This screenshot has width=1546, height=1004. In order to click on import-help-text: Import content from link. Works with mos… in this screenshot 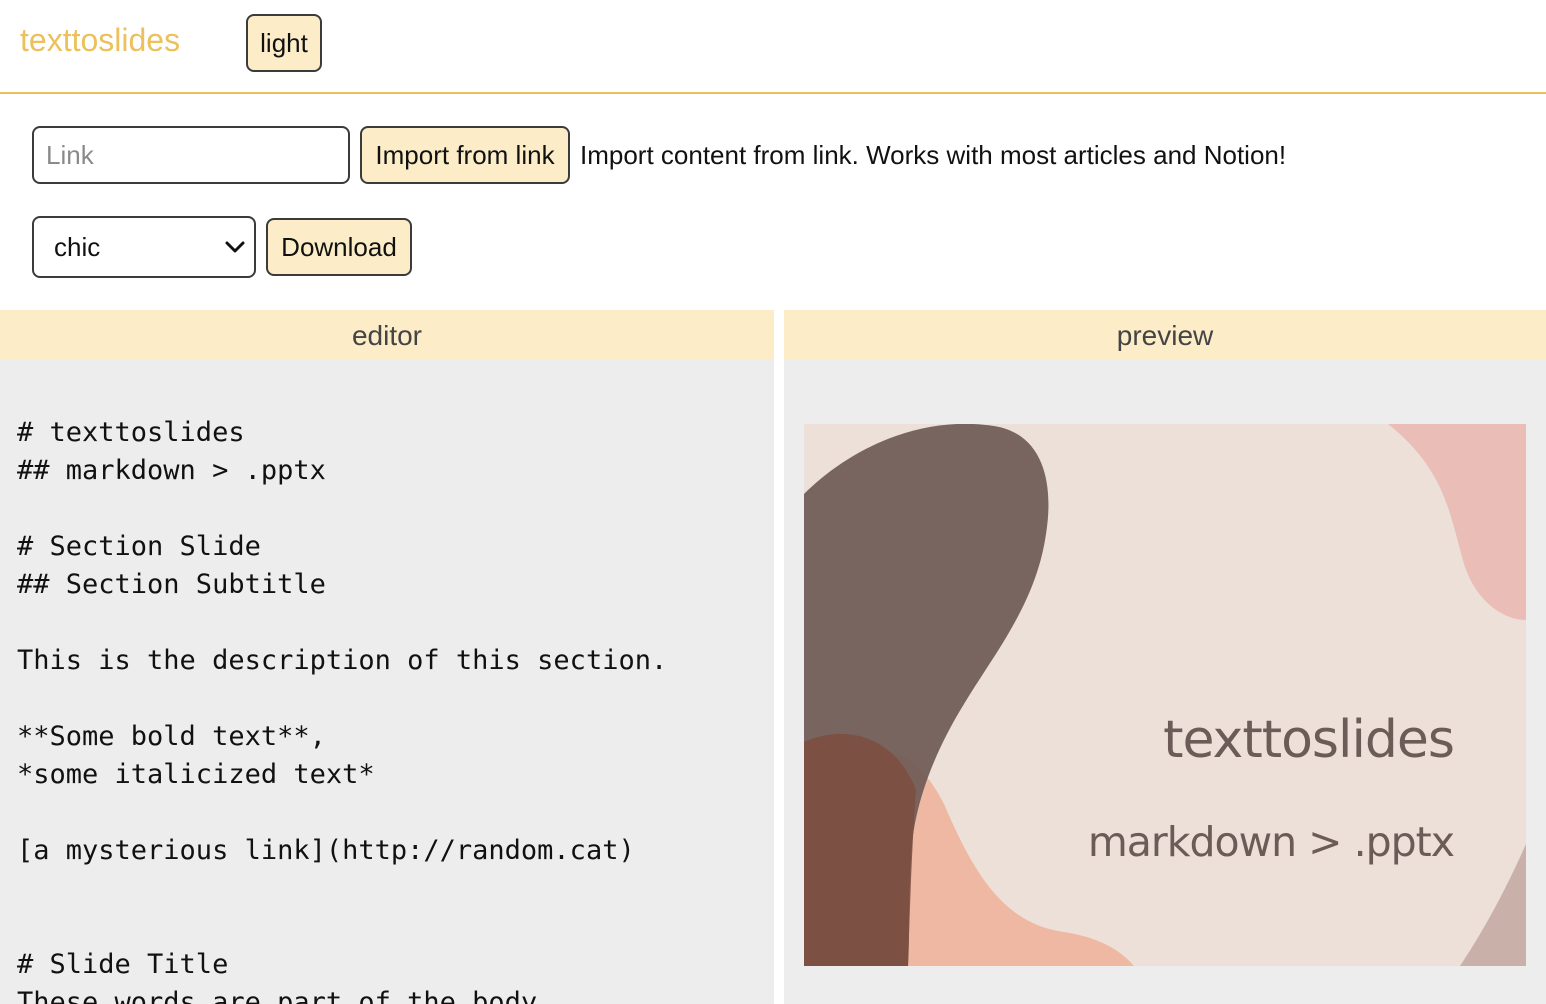, I will do `click(933, 155)`.